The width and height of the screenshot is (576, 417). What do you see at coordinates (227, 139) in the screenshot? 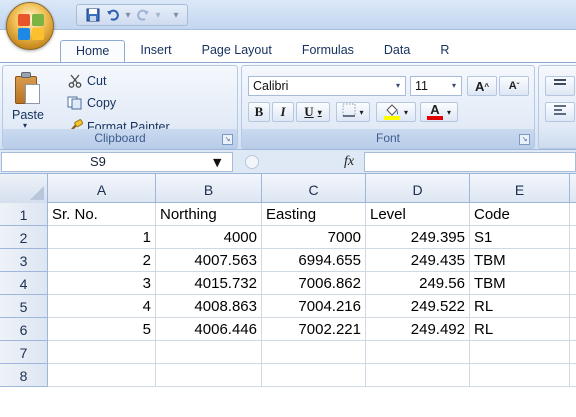
I see `clipboard-dialog-launcher-icon: ↘` at bounding box center [227, 139].